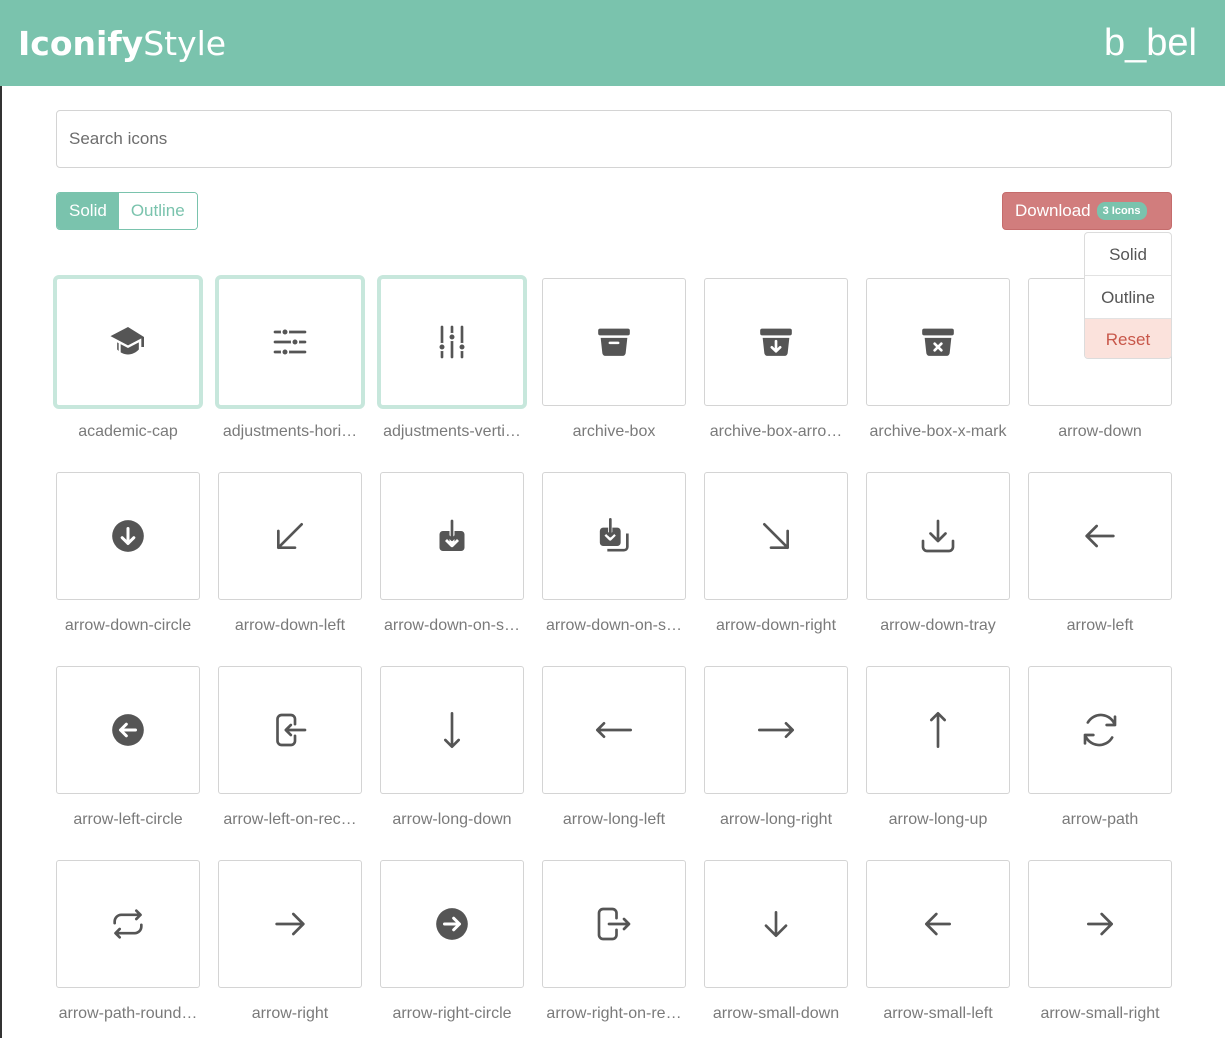 This screenshot has height=1038, width=1225. I want to click on arrow-small-right-icon, so click(1100, 924).